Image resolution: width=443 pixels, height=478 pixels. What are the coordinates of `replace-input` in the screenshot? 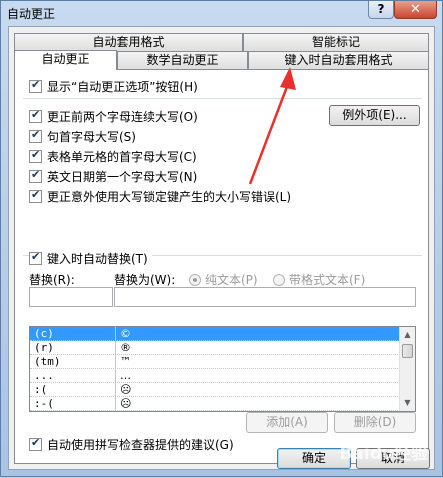 It's located at (71, 297).